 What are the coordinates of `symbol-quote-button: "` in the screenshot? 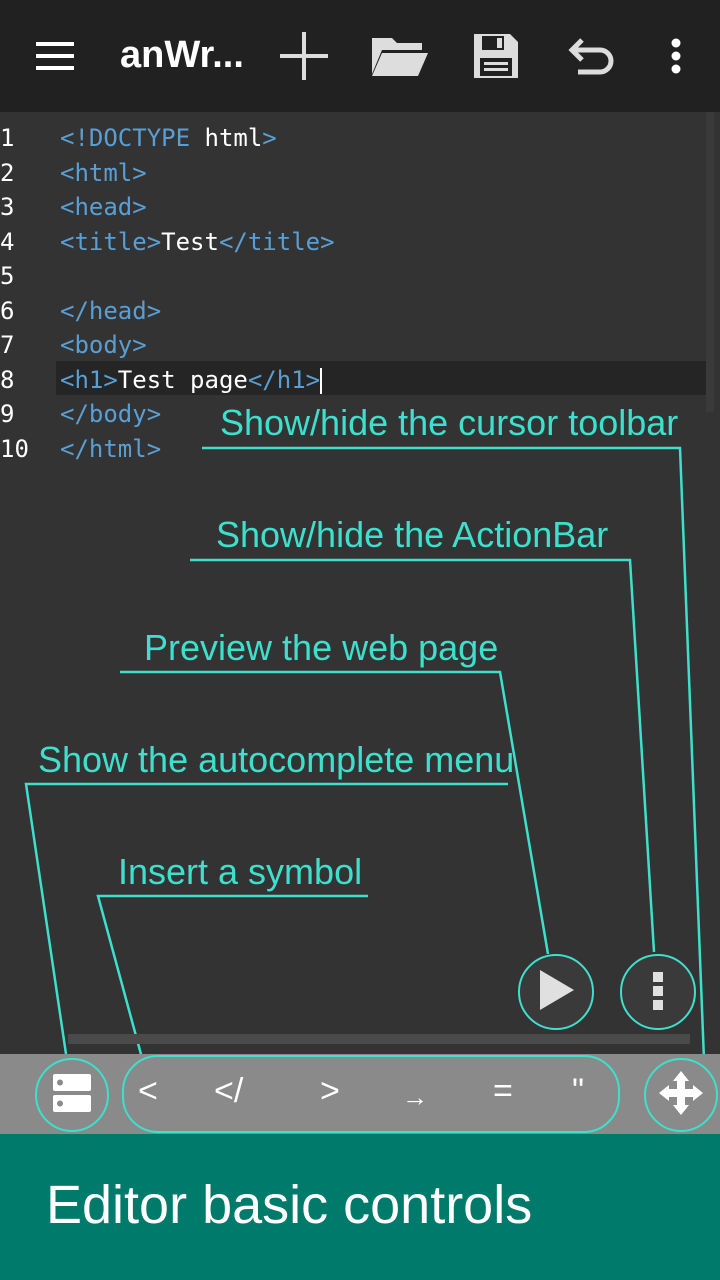 It's located at (578, 1091).